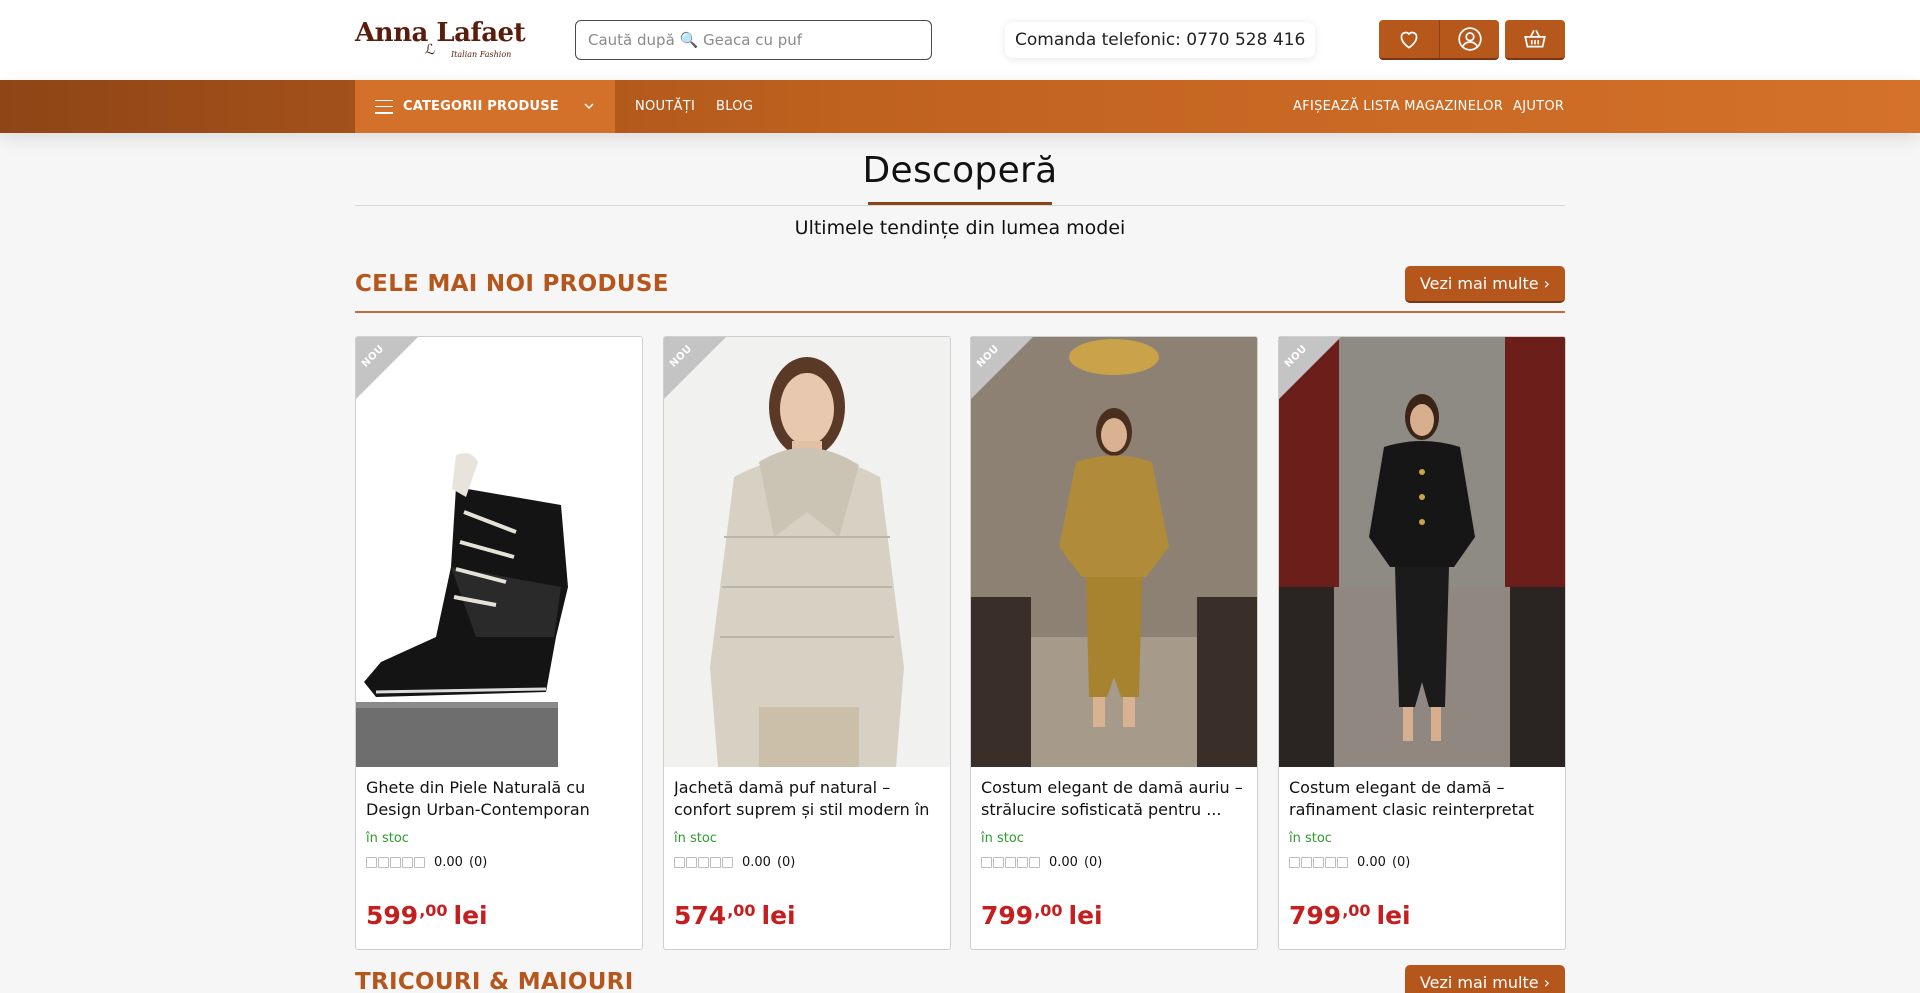 The width and height of the screenshot is (1920, 993). Describe the element at coordinates (440, 33) in the screenshot. I see `logo-text: Anna Lafaet` at that location.